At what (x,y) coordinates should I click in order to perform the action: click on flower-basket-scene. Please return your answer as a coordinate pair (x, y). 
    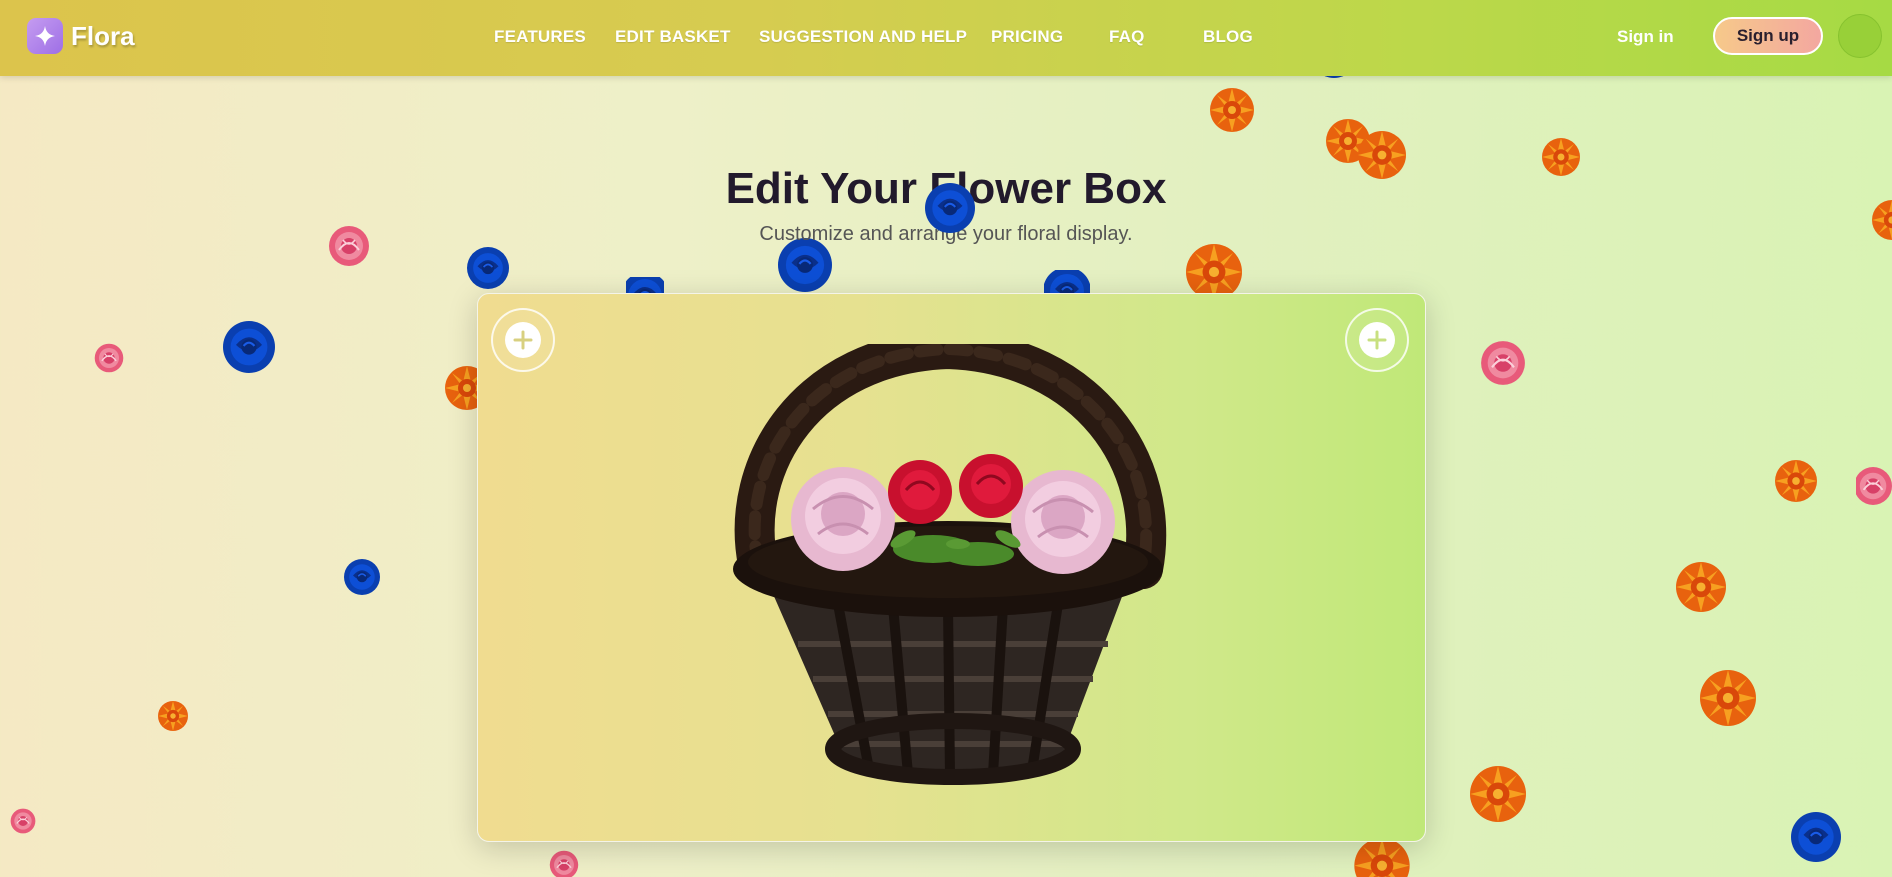
    Looking at the image, I should click on (953, 573).